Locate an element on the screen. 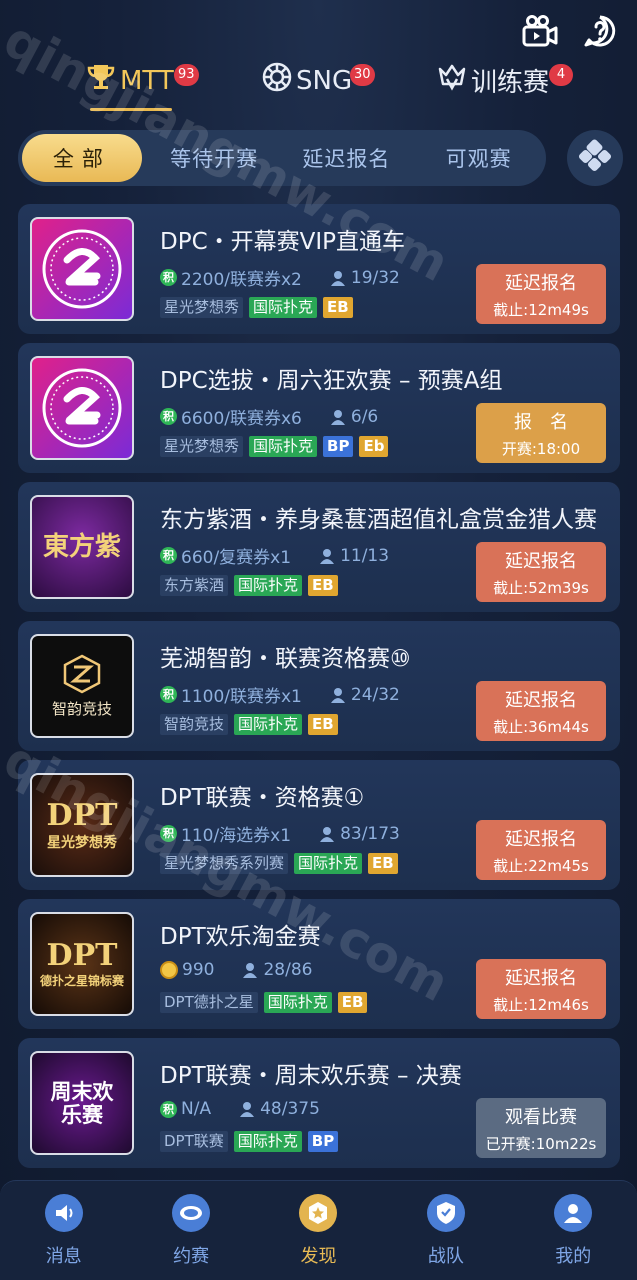 This screenshot has width=637, height=1280. eb-badge: Eb is located at coordinates (374, 446).